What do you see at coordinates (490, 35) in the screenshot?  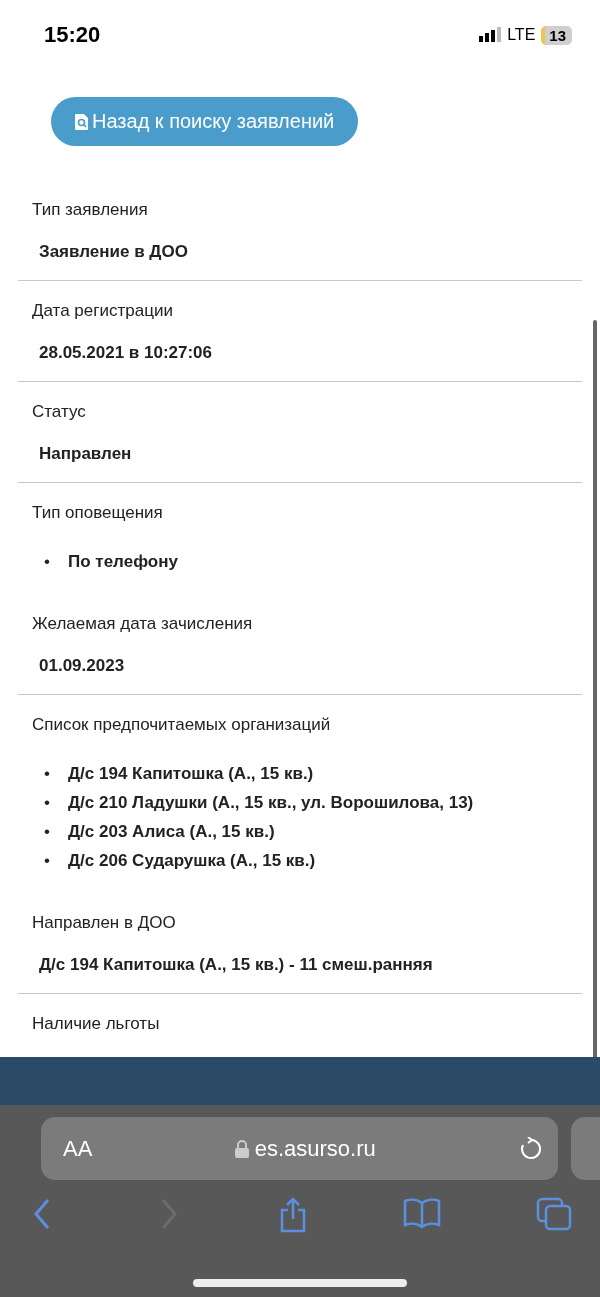 I see `signal-icon` at bounding box center [490, 35].